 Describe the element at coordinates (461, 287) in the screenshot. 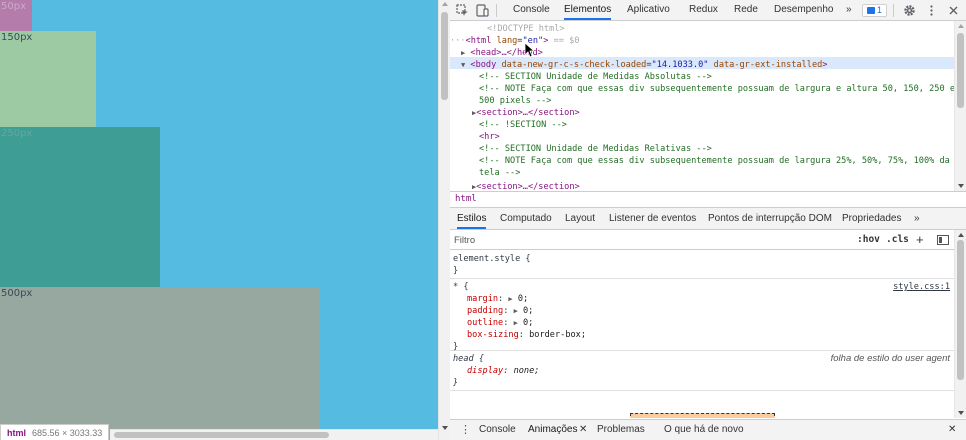

I see `rule-selector: * {` at that location.